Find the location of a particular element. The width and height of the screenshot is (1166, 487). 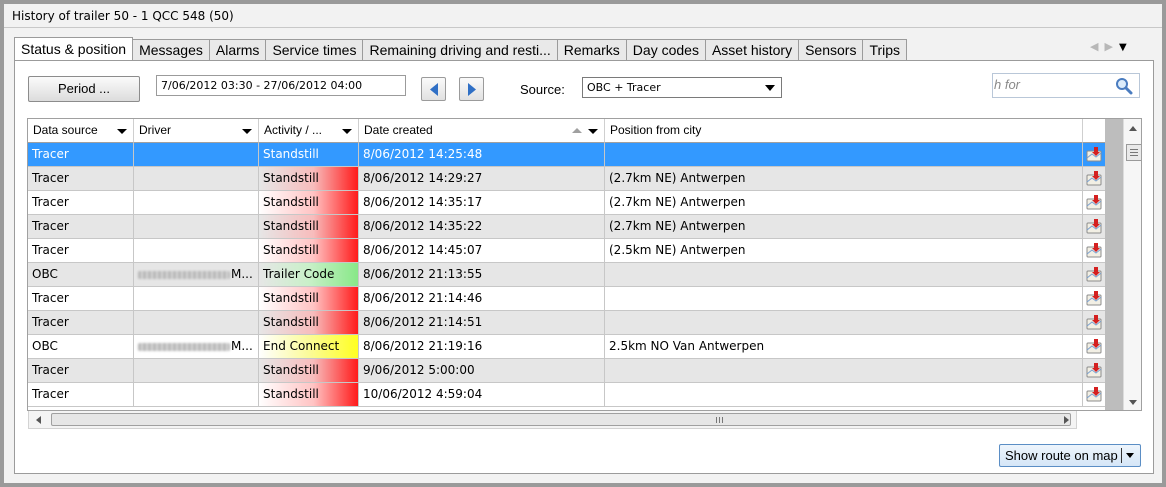

tab-service-times: Service times is located at coordinates (315, 49).